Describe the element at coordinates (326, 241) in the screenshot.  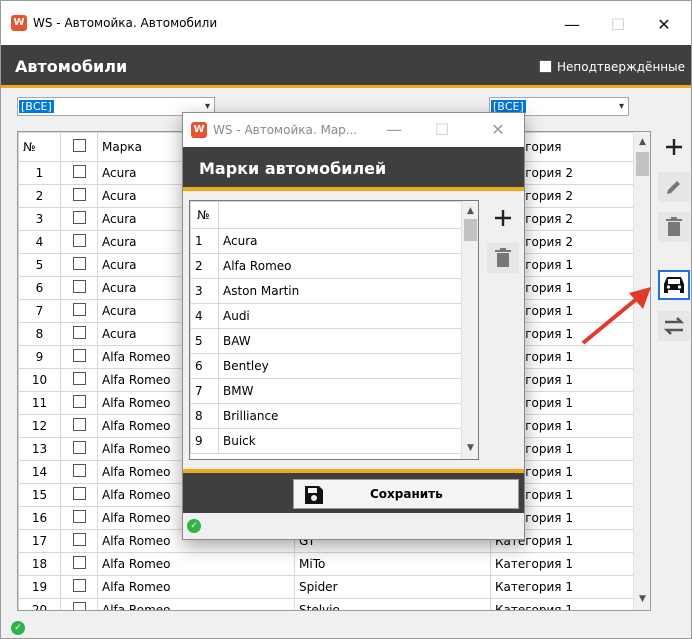
I see `list-item: 1 Acura` at that location.